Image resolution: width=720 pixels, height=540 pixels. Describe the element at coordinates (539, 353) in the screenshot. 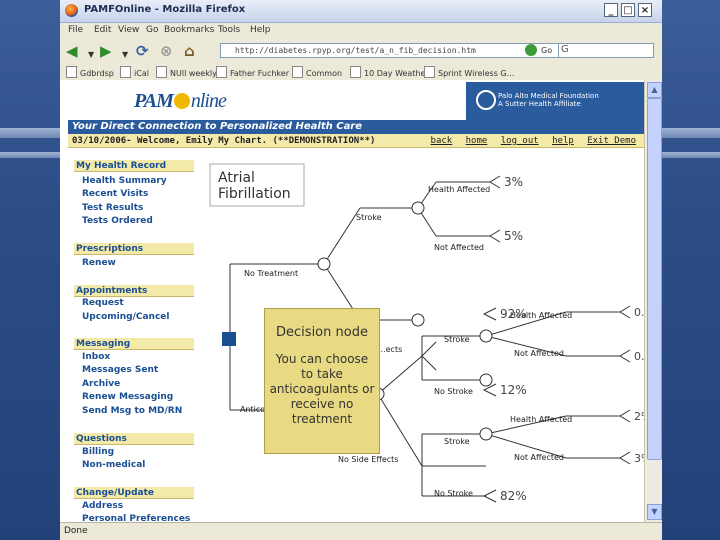

I see `branch-not-affected-2: Not Affected` at that location.